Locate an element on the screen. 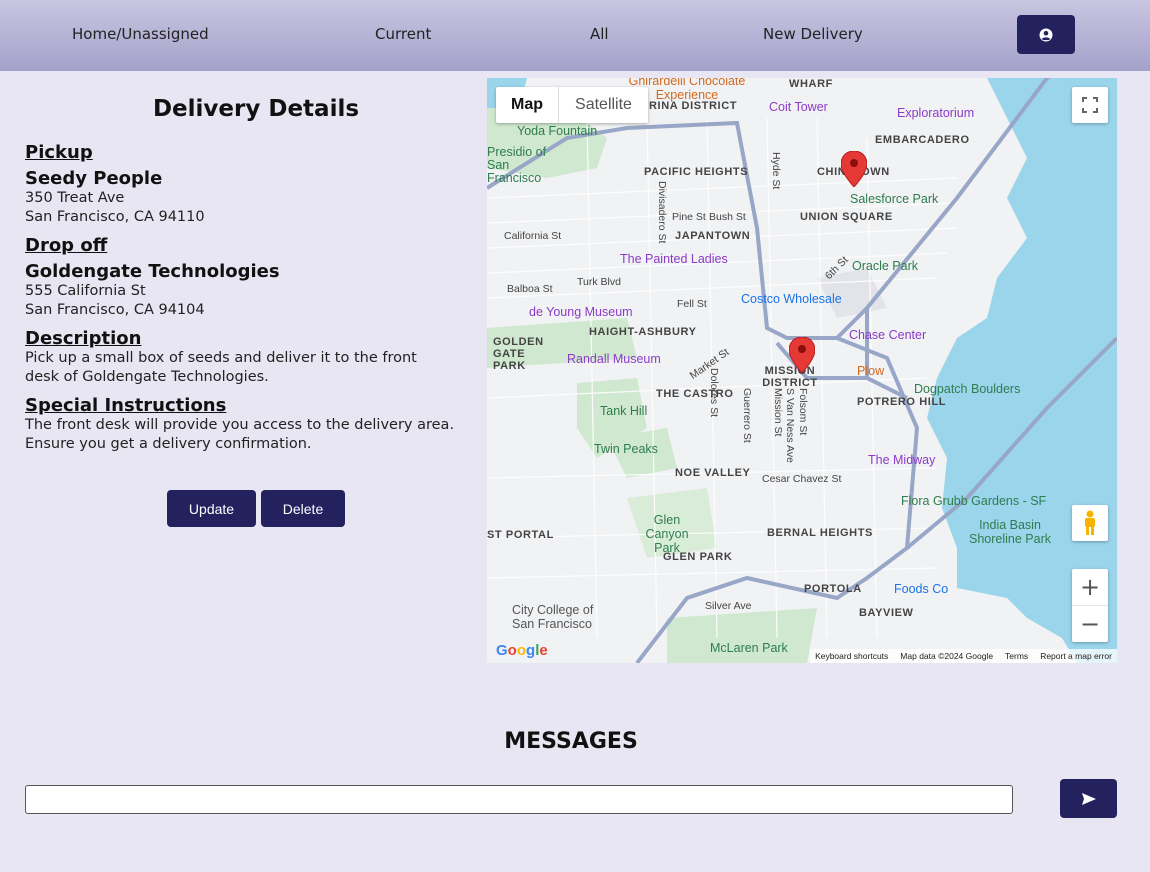  nav-current: Current is located at coordinates (403, 34).